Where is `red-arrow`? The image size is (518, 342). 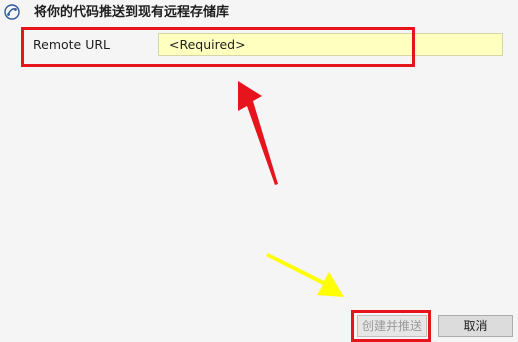
red-arrow is located at coordinates (258, 133).